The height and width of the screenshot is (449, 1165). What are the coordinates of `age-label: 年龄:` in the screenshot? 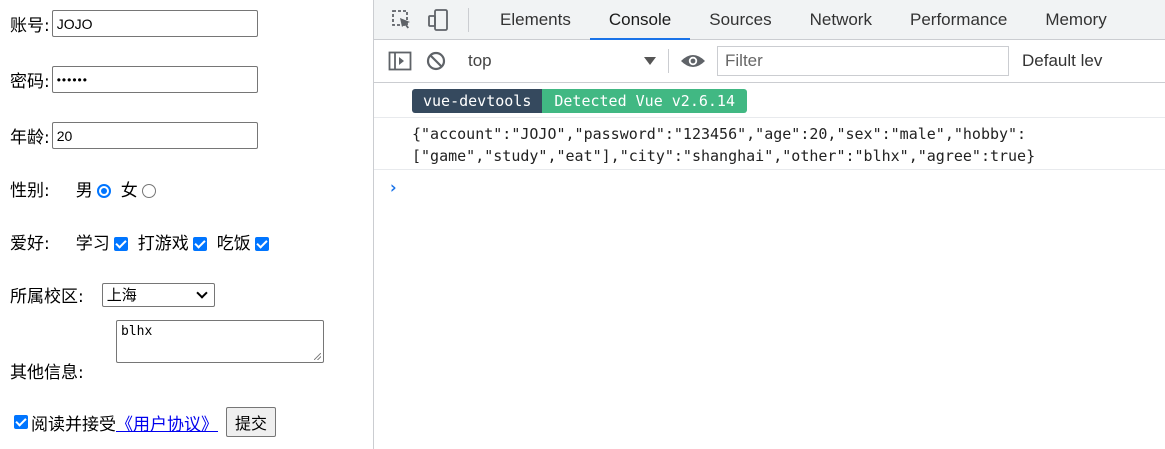 It's located at (30, 138).